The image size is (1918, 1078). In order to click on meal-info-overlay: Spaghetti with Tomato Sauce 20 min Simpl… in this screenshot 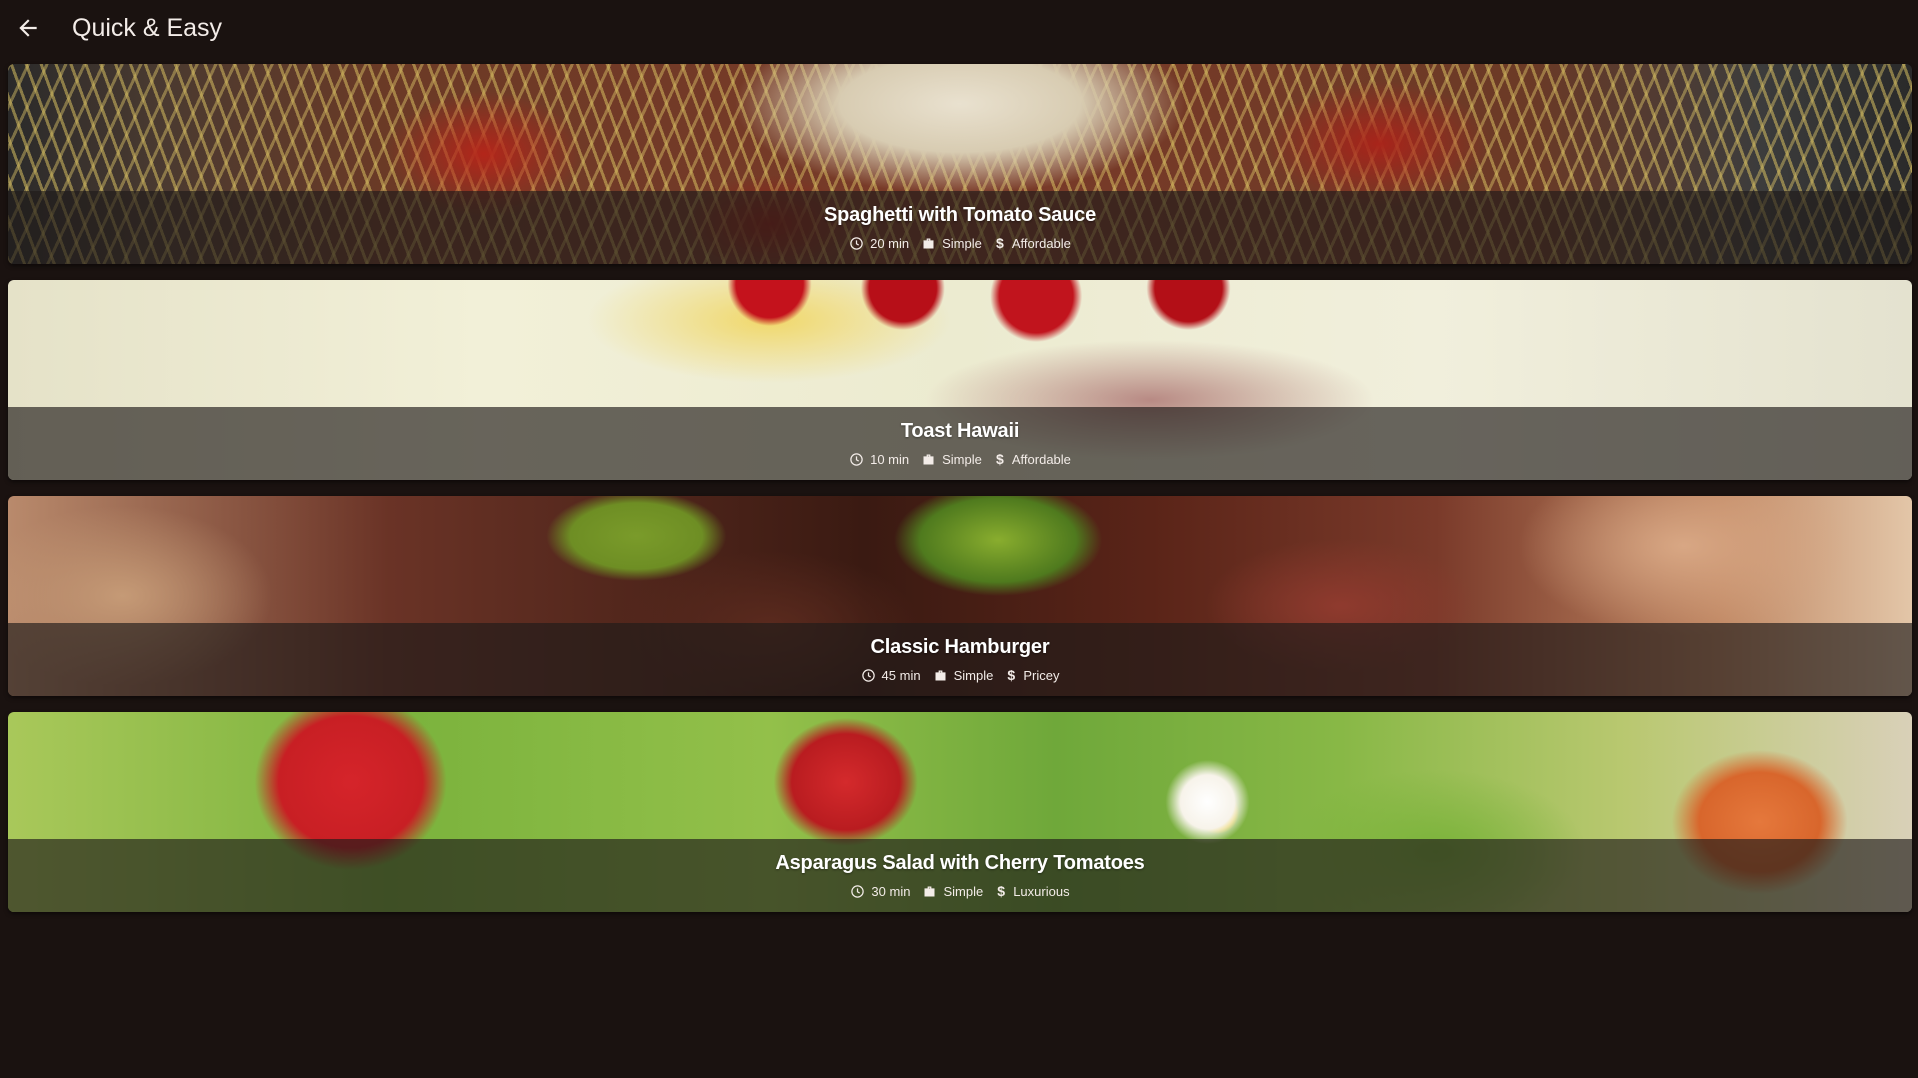, I will do `click(960, 227)`.